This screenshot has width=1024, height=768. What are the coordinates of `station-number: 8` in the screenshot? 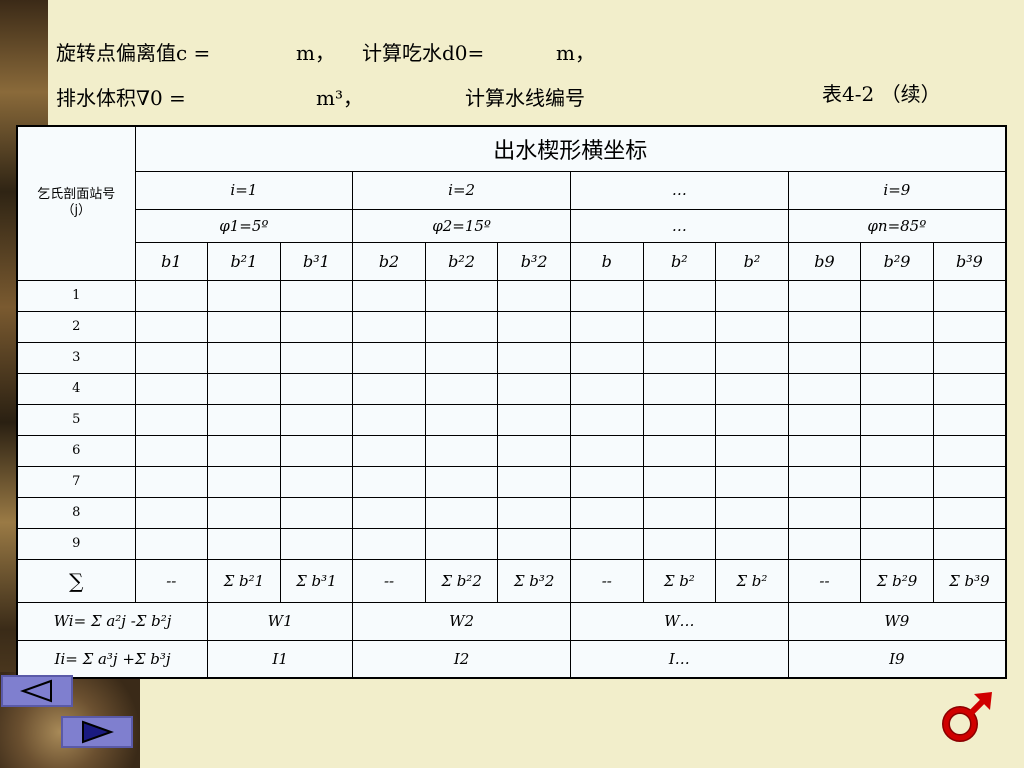 It's located at (76, 512).